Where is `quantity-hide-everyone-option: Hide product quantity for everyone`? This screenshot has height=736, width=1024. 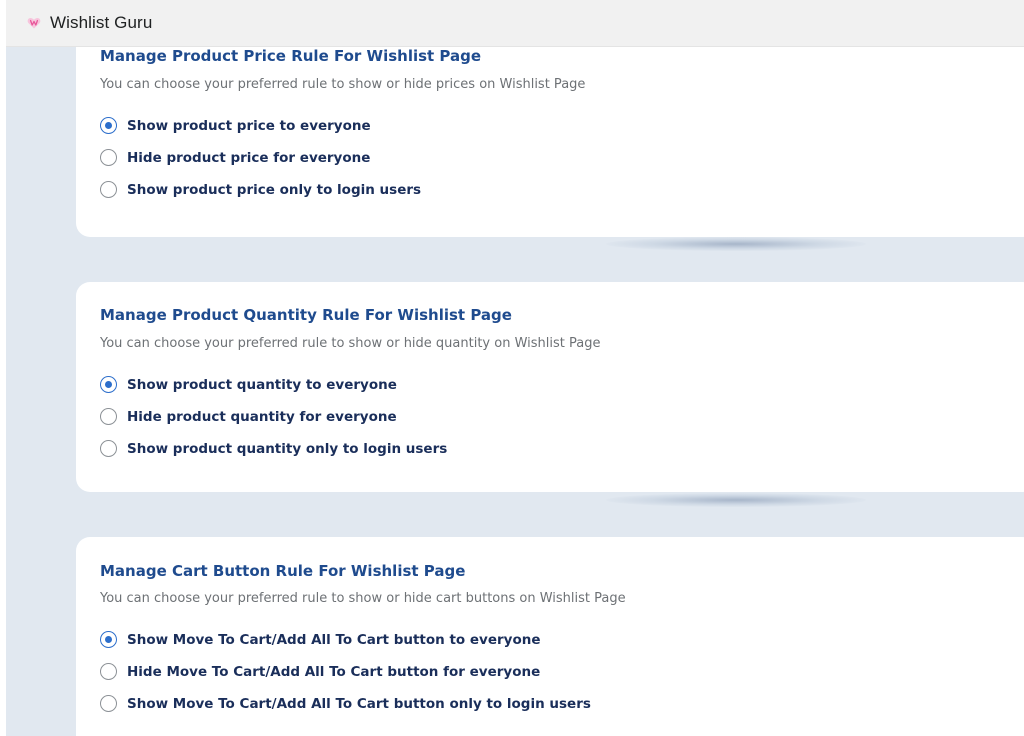 quantity-hide-everyone-option: Hide product quantity for everyone is located at coordinates (248, 416).